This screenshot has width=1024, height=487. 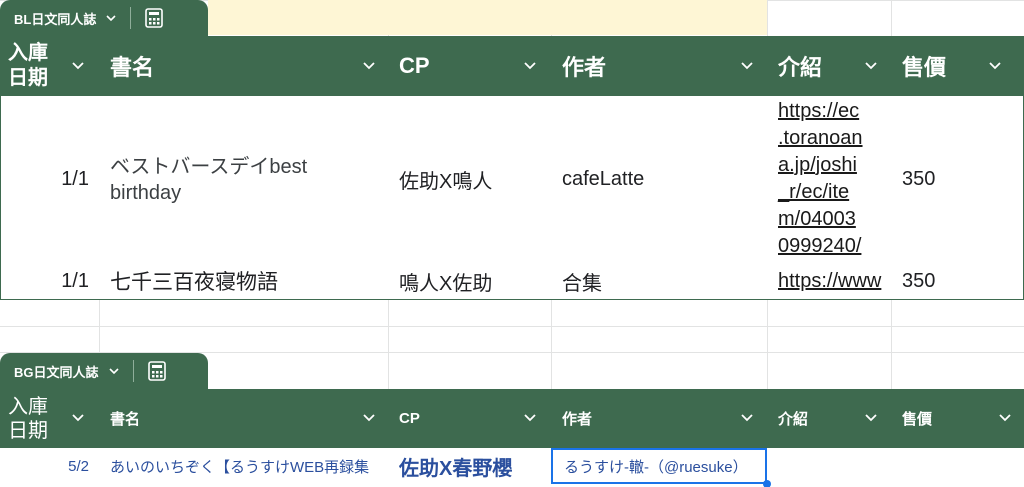 I want to click on table-tab-name: BG日文同人誌, so click(x=56, y=372).